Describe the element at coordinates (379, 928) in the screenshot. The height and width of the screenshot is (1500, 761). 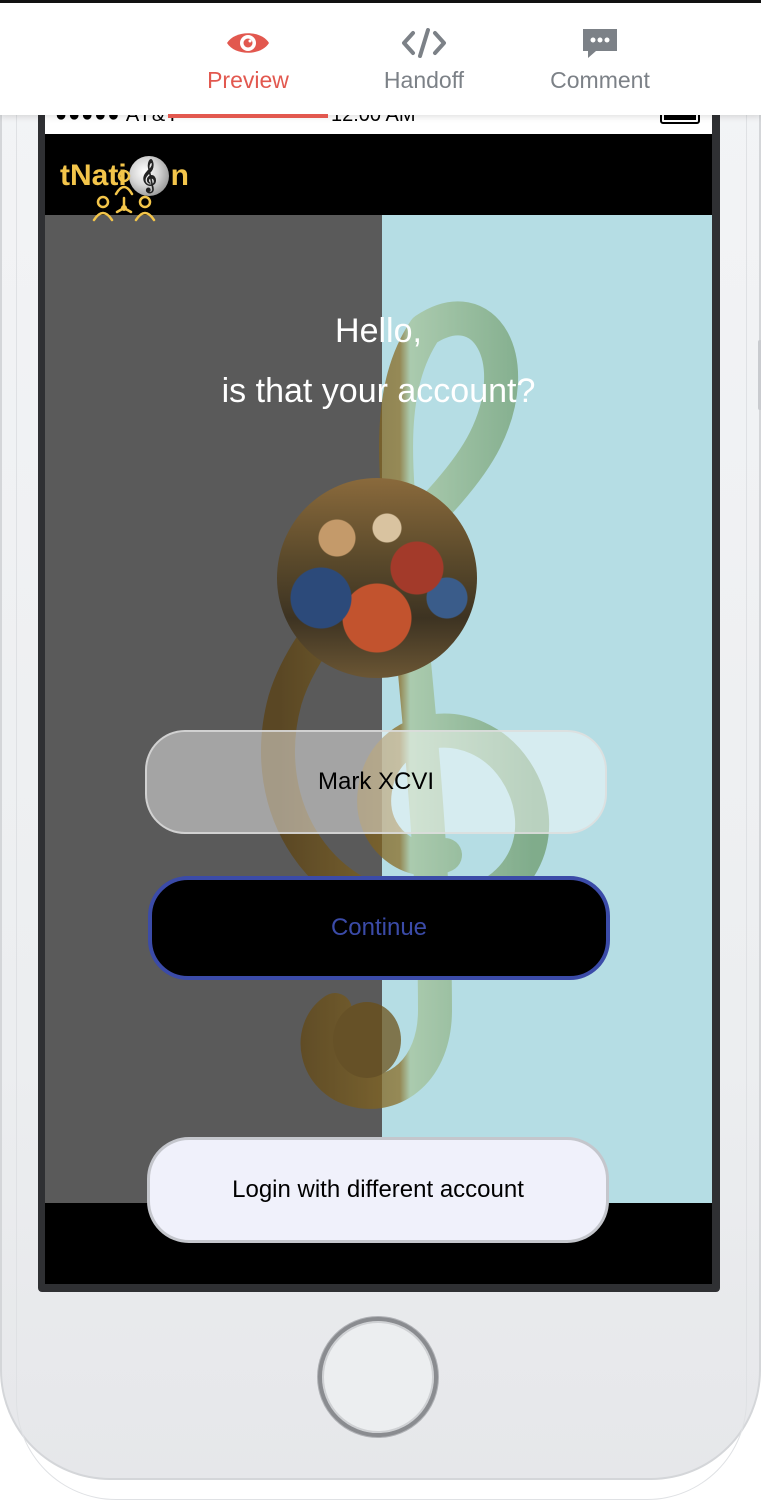
I see `continue-button: Continue` at that location.